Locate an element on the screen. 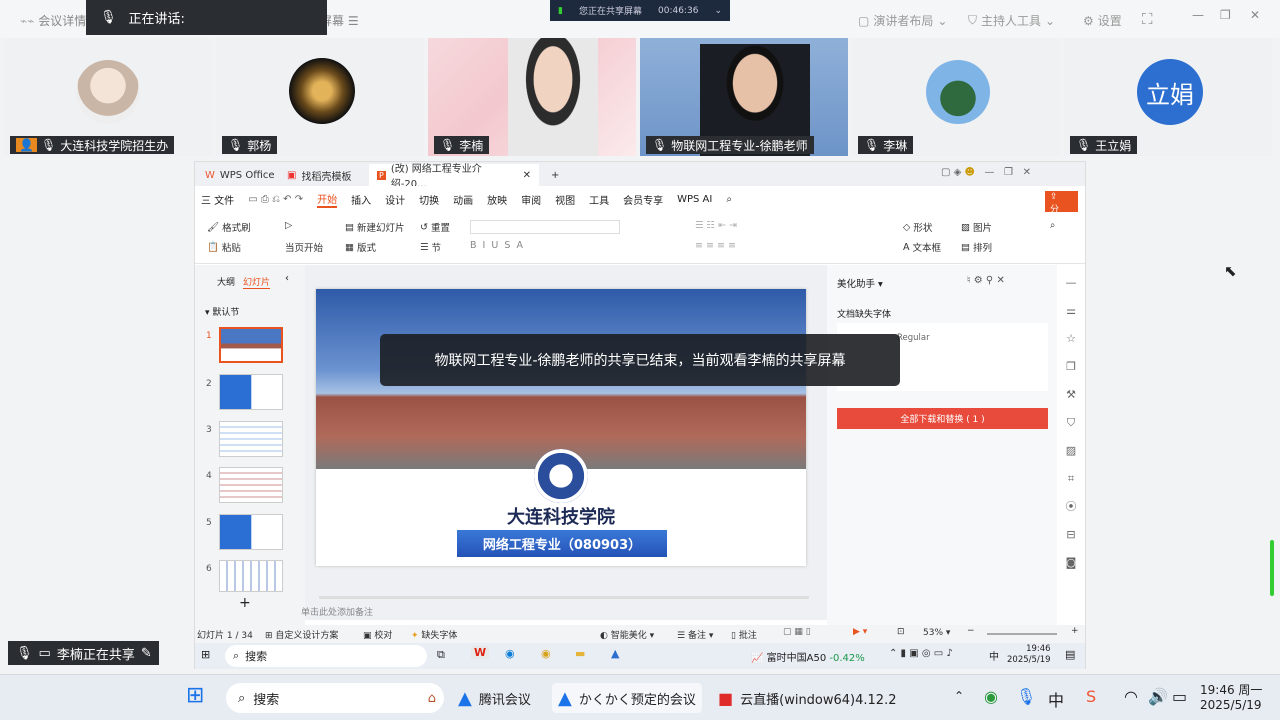 This screenshot has height=720, width=1280. align-icons: ≡ ≡ ≡ ≡ is located at coordinates (715, 245).